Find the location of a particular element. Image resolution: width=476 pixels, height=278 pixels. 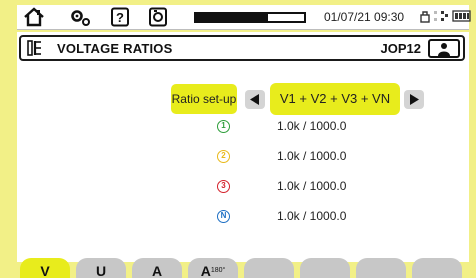

ratio-value-2: 1.0k / 1000.0 is located at coordinates (311, 156).